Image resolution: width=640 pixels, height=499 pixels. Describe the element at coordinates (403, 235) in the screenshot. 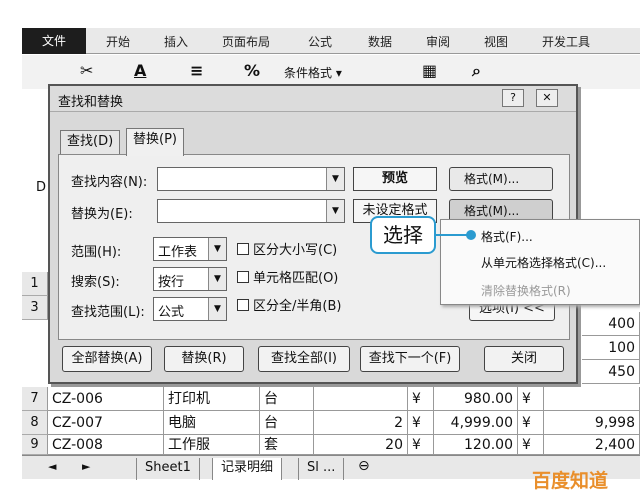

I see `select-callout: 选择` at that location.